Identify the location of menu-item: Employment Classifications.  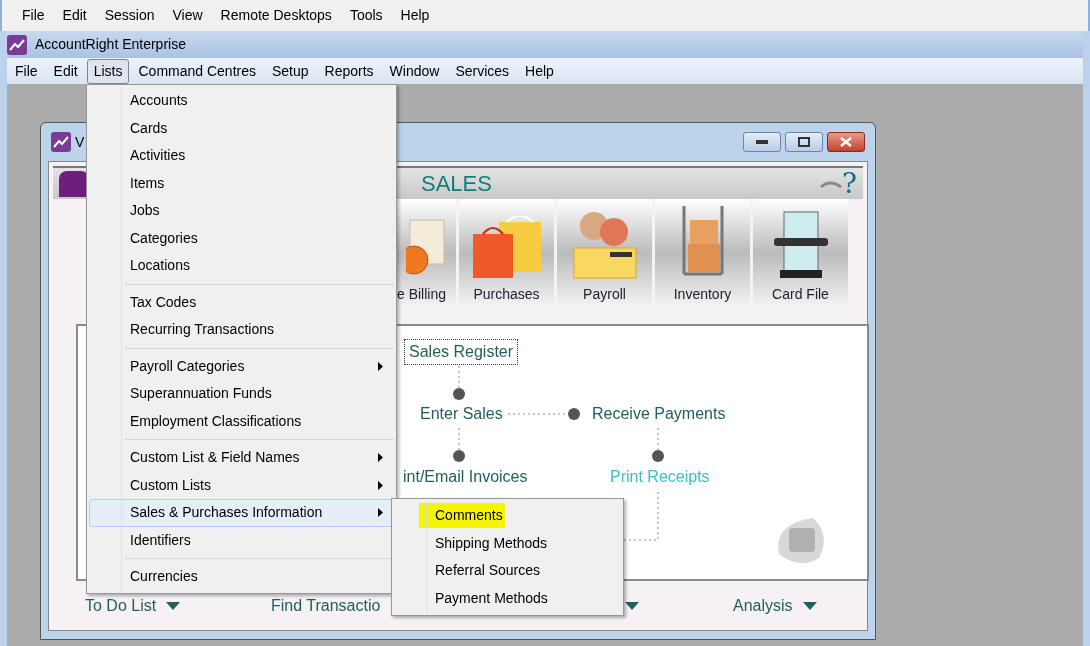
(241, 421).